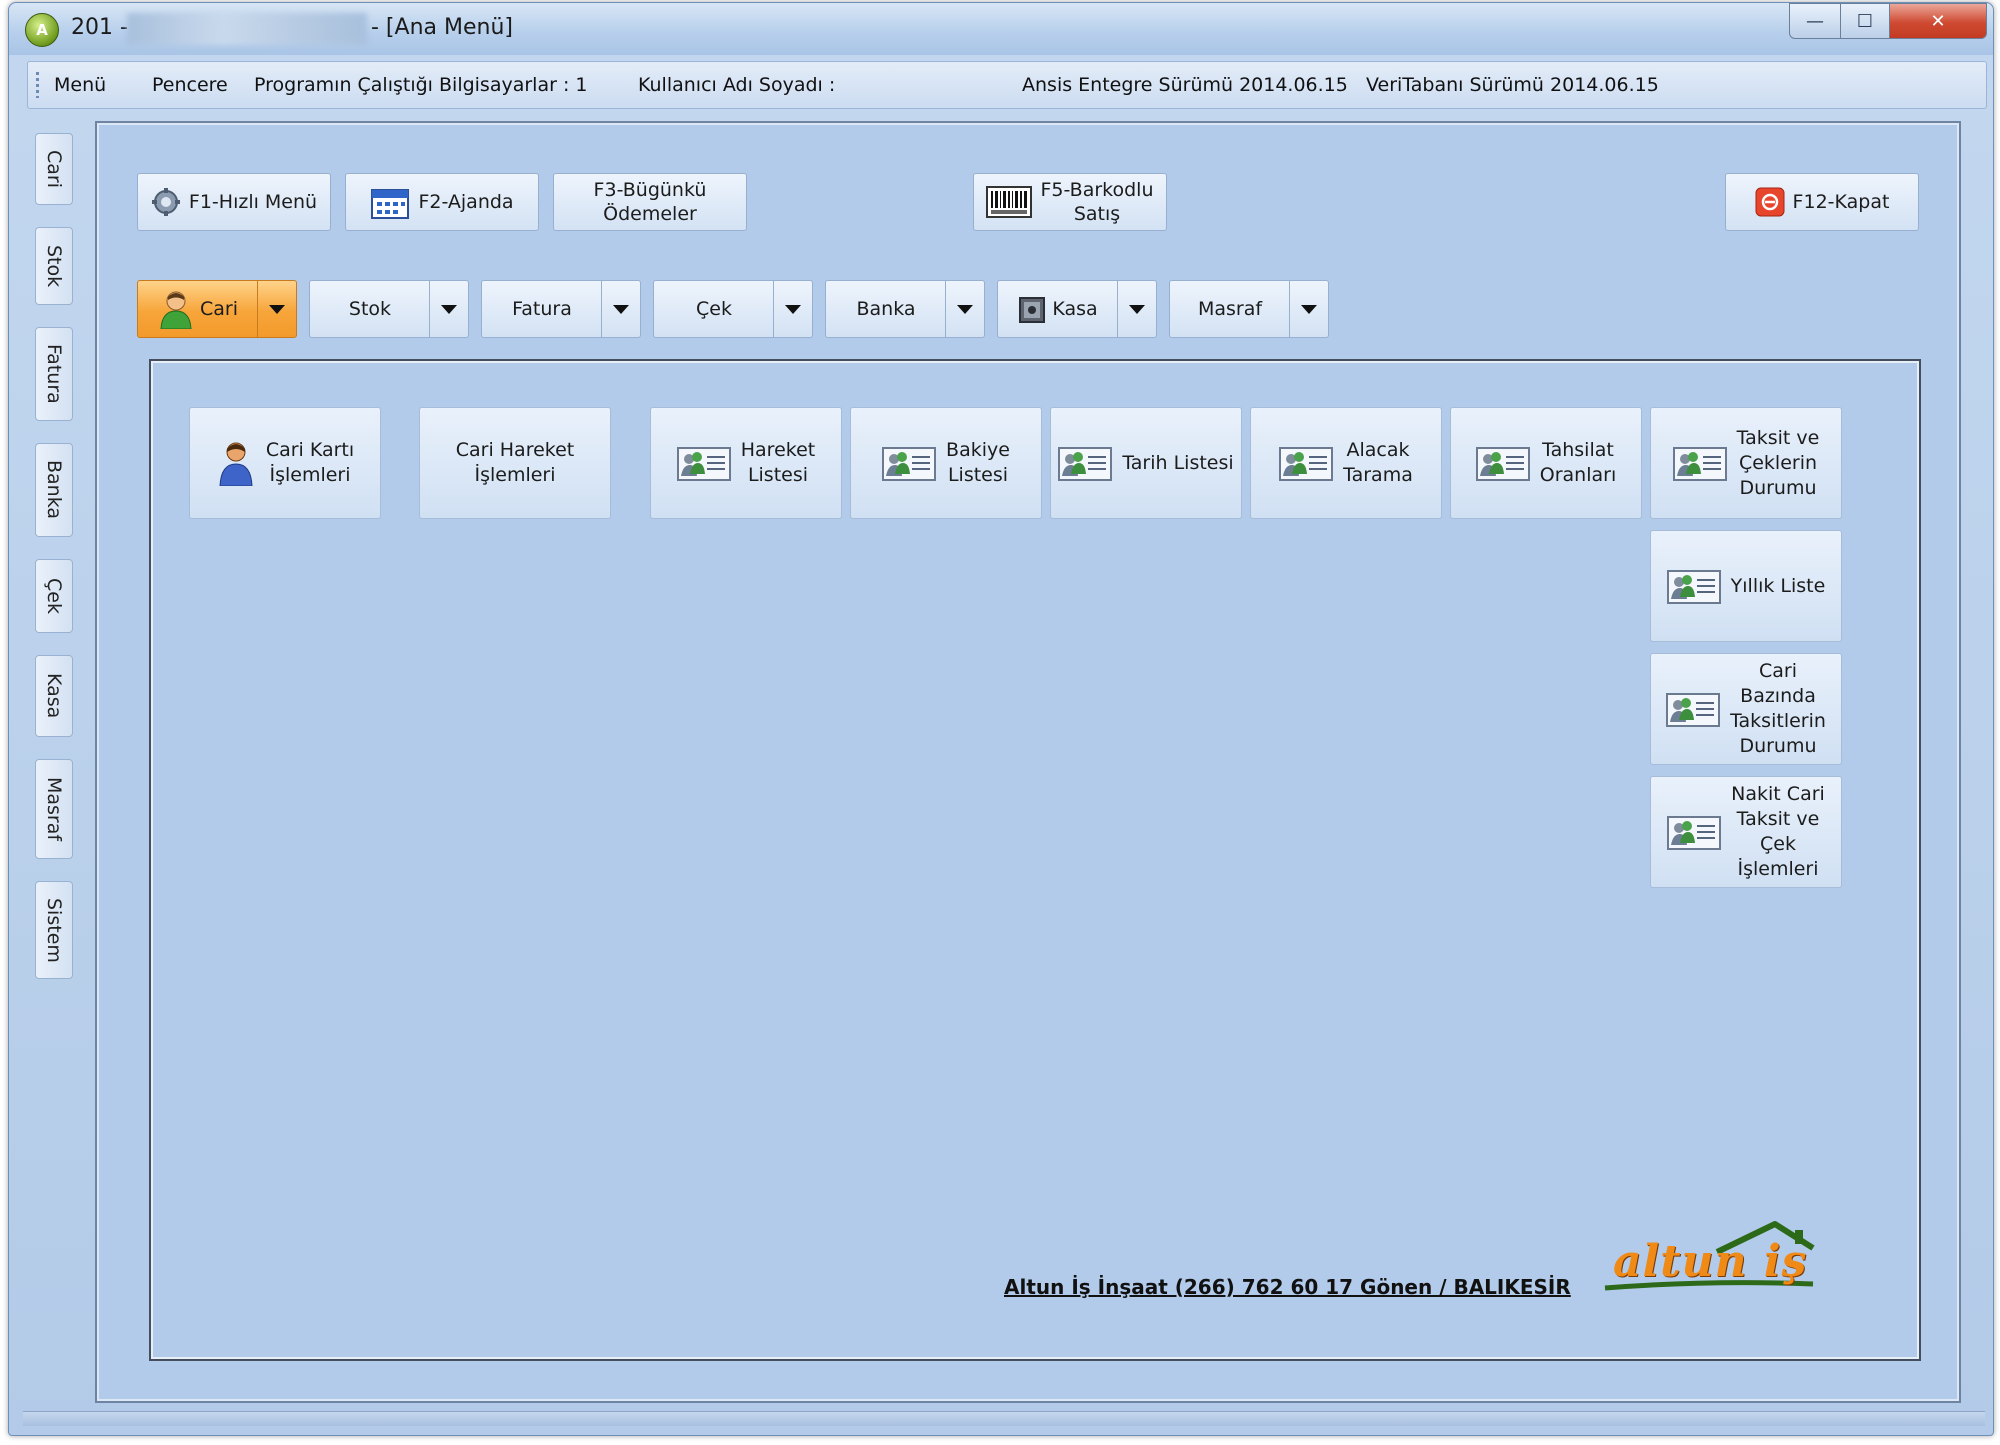 The width and height of the screenshot is (2000, 1445). I want to click on dropdown-arrow-cek, so click(792, 309).